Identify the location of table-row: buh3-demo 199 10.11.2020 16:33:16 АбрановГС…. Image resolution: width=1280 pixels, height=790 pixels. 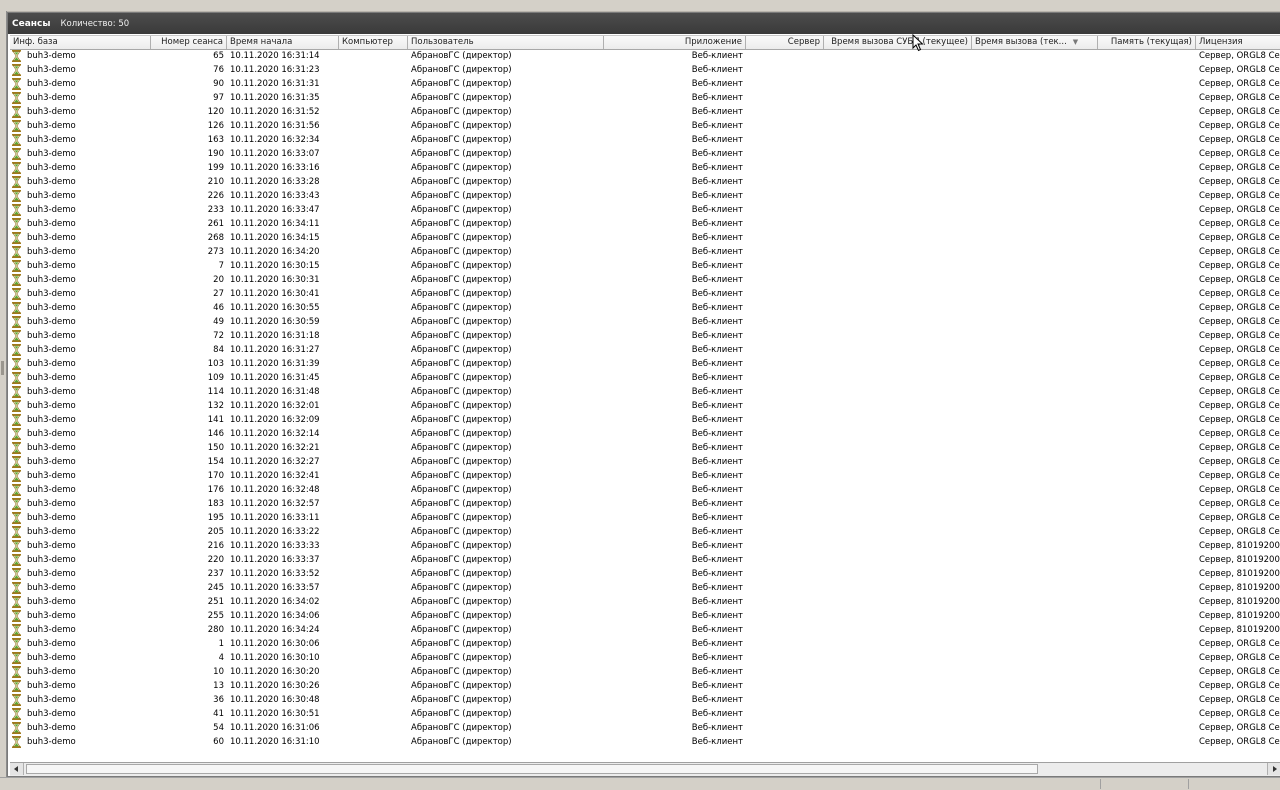
(645, 168).